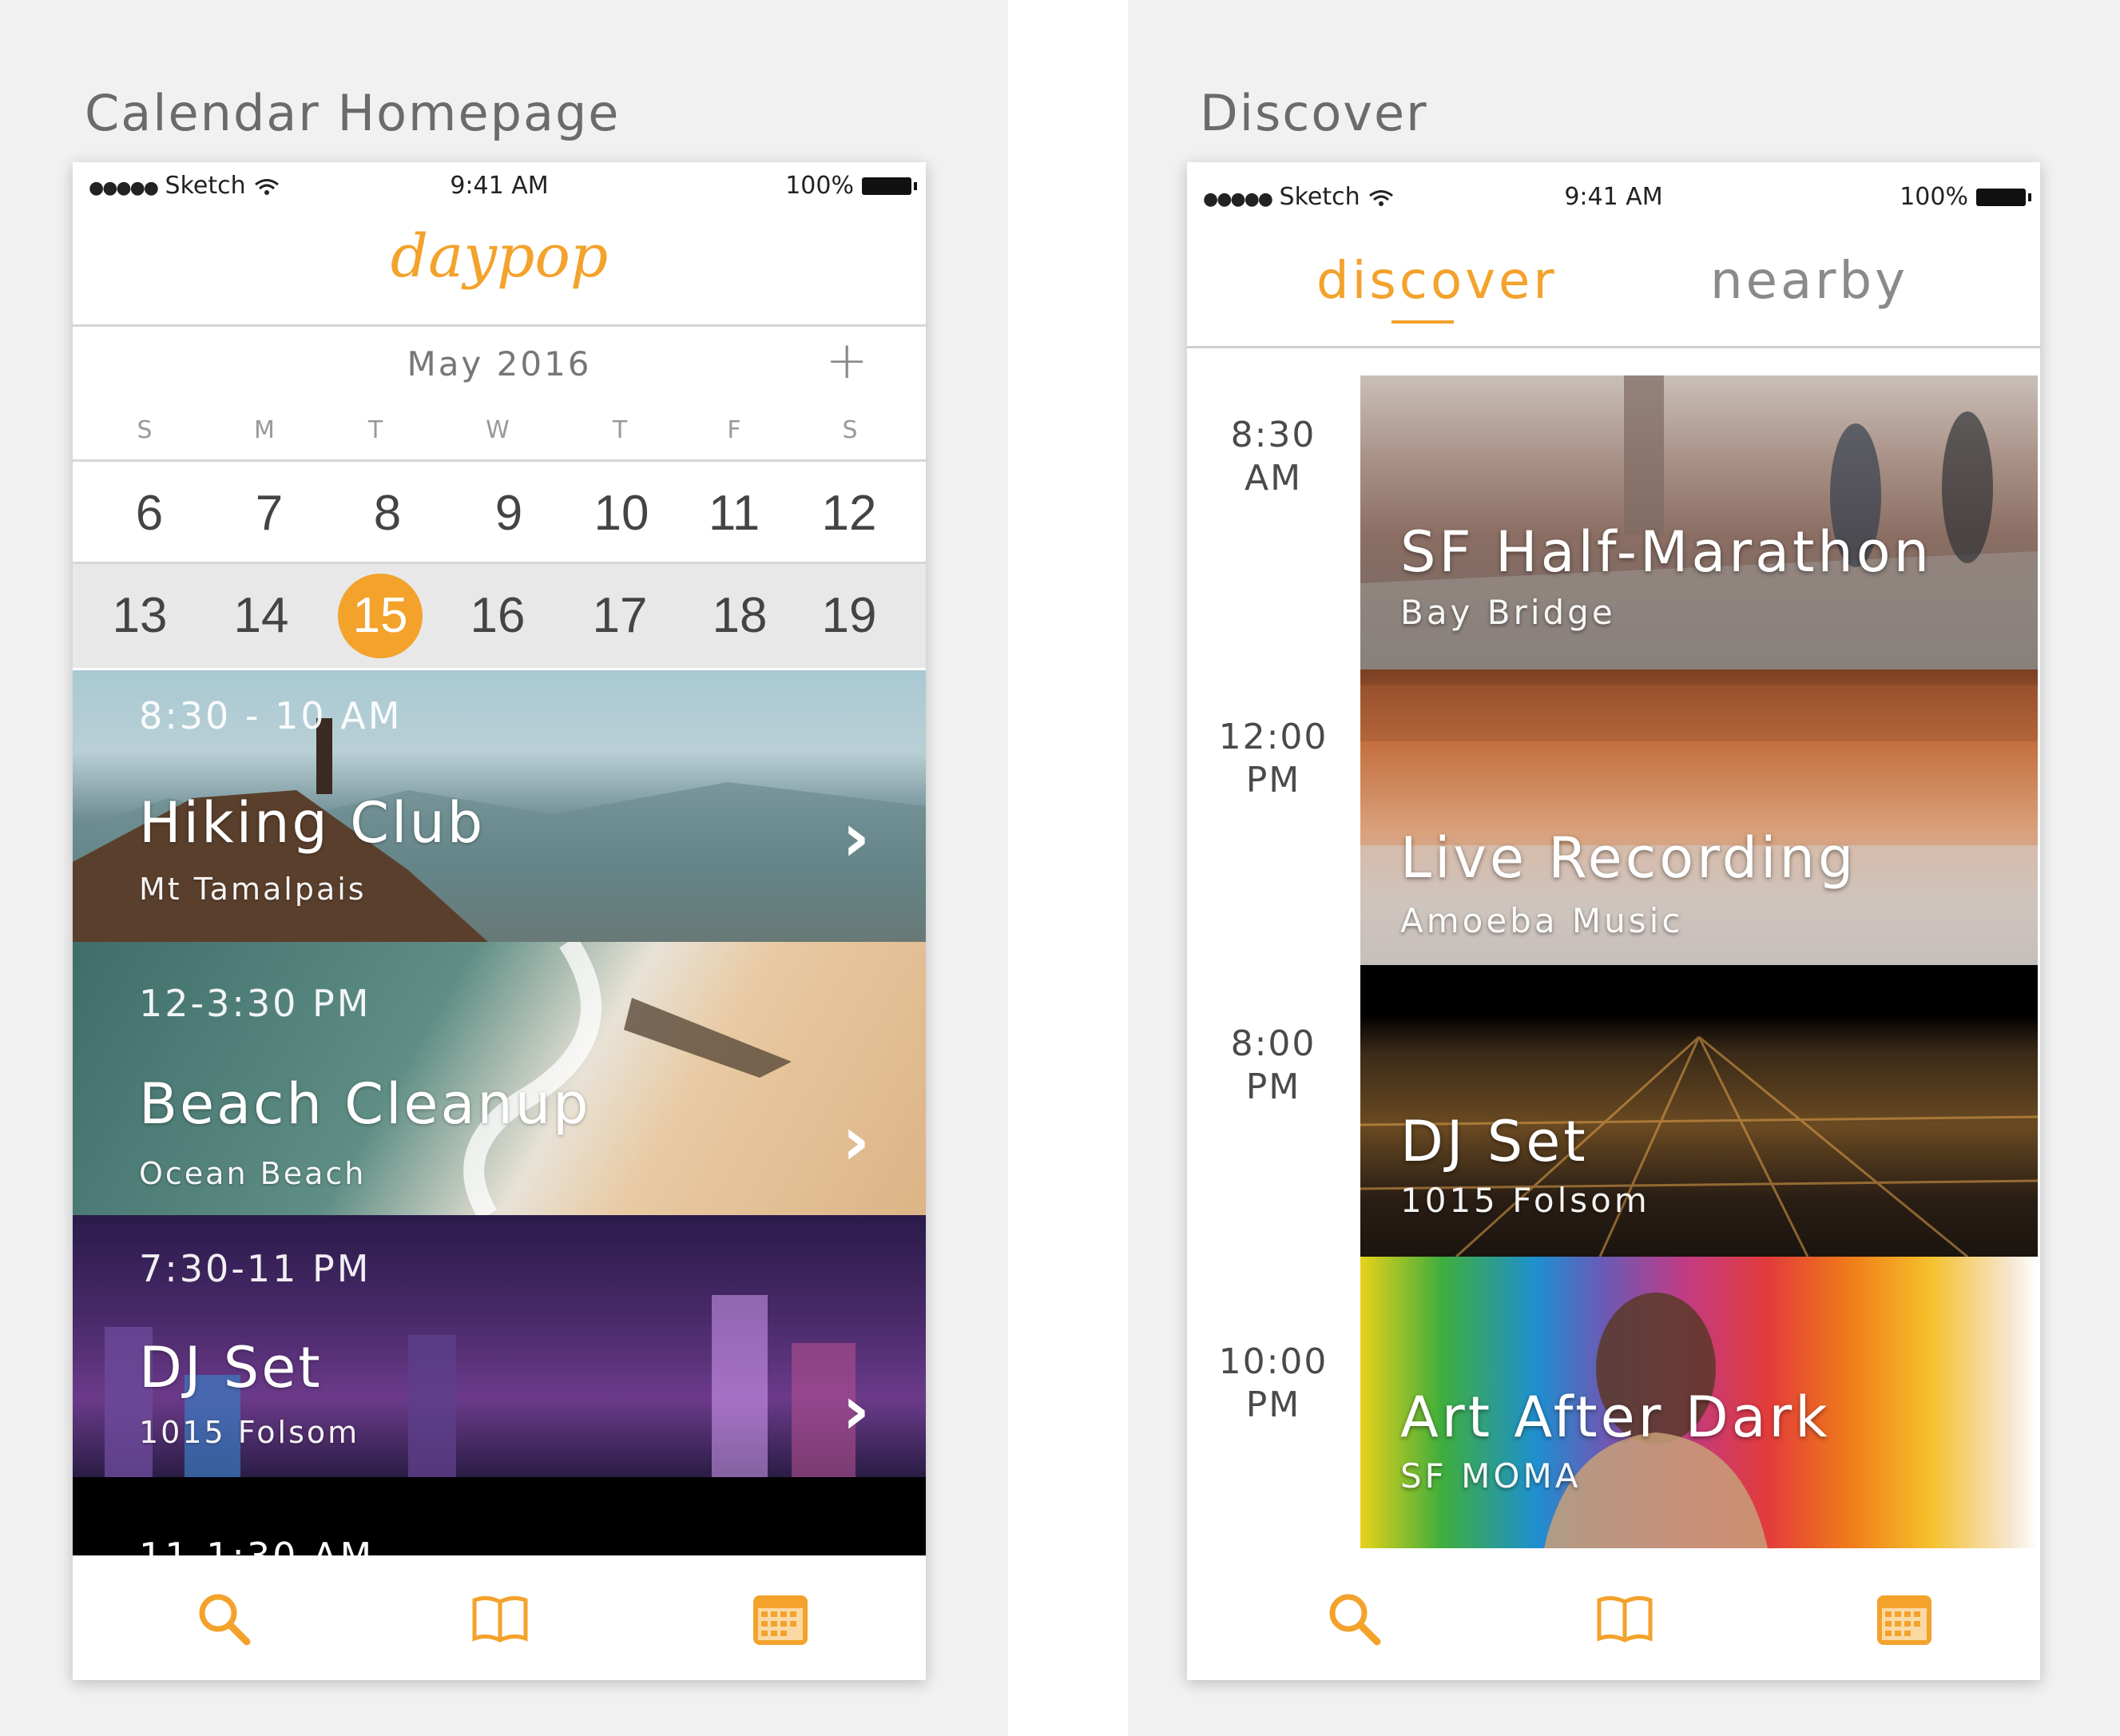 The height and width of the screenshot is (1736, 2120). I want to click on event-location: Ocean Beach, so click(253, 1173).